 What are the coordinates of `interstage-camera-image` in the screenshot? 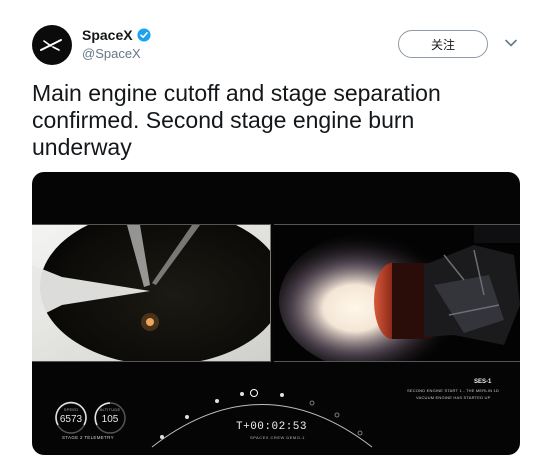 It's located at (151, 293).